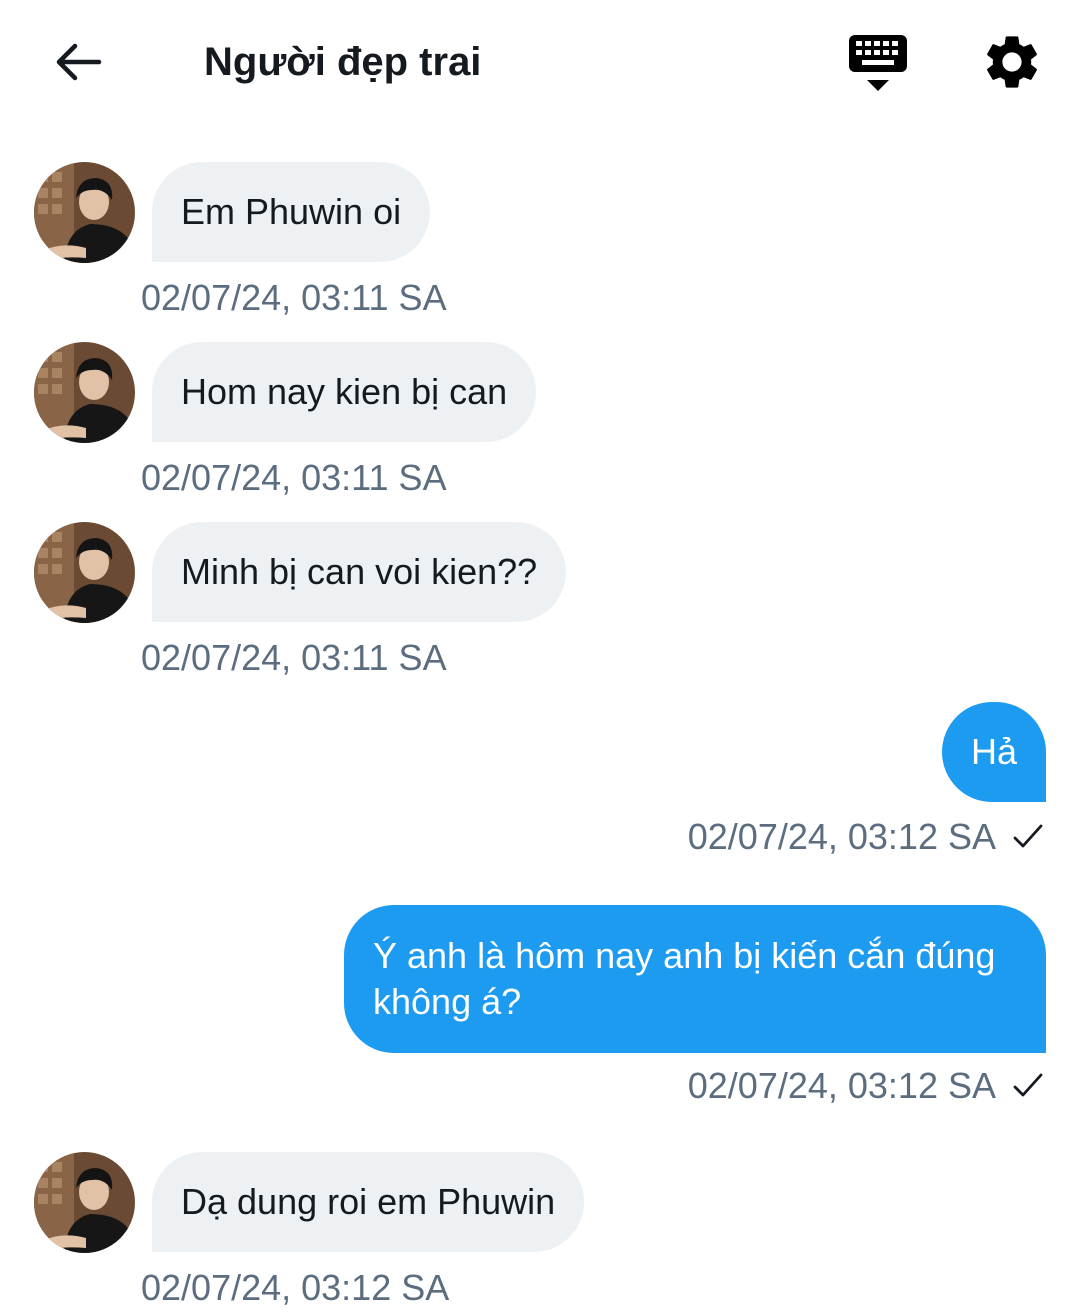 The height and width of the screenshot is (1314, 1080). I want to click on message-bubble-incoming: Em Phuwin oi, so click(291, 212).